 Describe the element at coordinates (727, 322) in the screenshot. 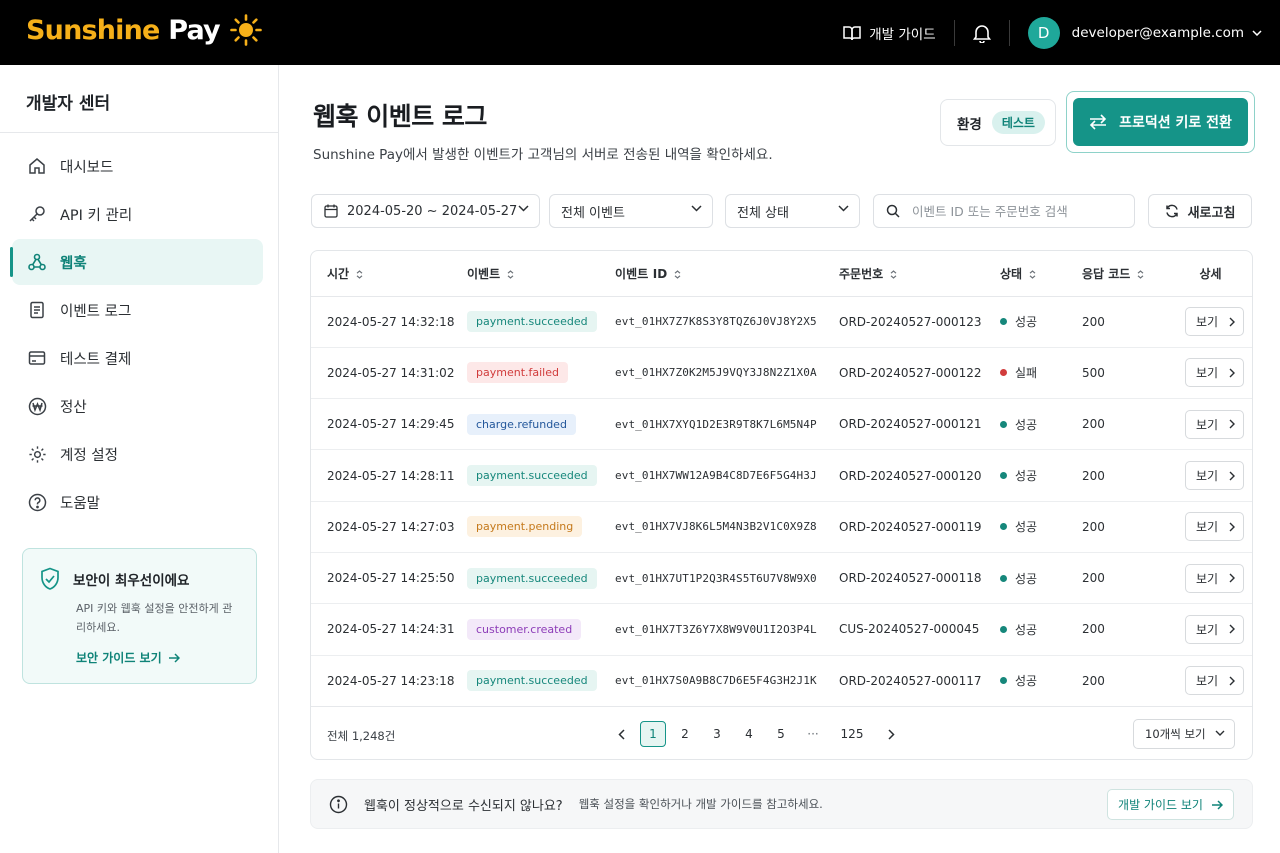

I see `cell-event-id: evt_01HX7Z7K8S3Y8TQZ6J0VJ8Y2X5` at that location.